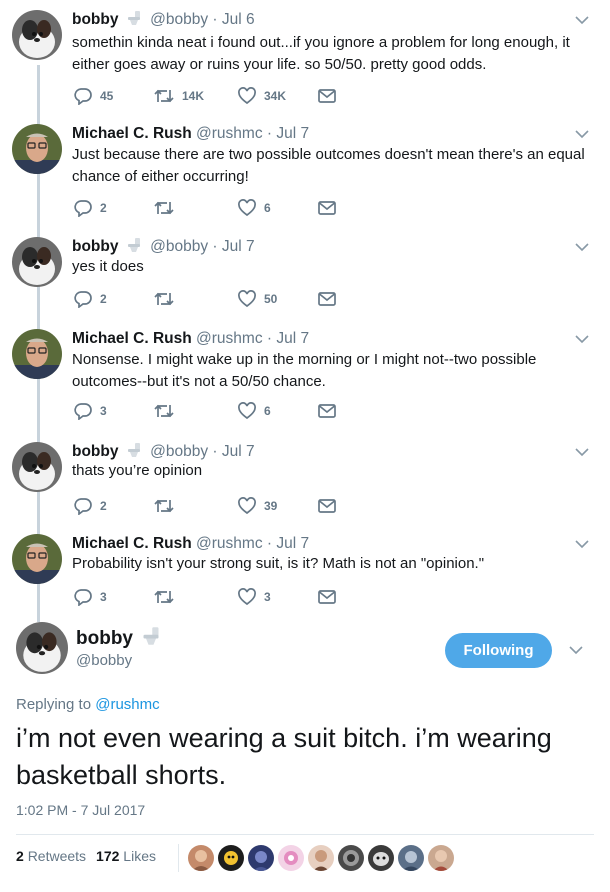  What do you see at coordinates (271, 506) in the screenshot?
I see `like-count: 39` at bounding box center [271, 506].